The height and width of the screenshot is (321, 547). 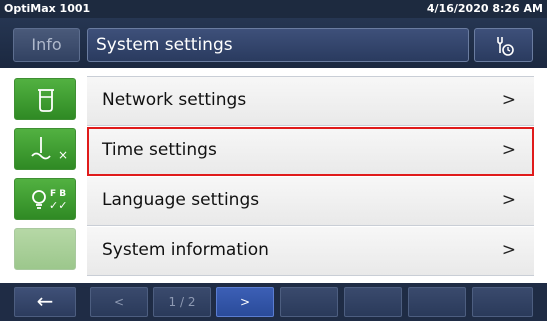 I want to click on fb-badge: F B, so click(x=58, y=194).